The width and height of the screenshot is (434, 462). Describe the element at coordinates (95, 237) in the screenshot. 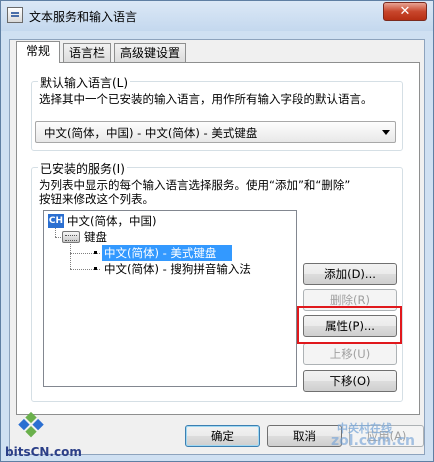

I see `tree-item-keyboard-category: 键盘` at that location.